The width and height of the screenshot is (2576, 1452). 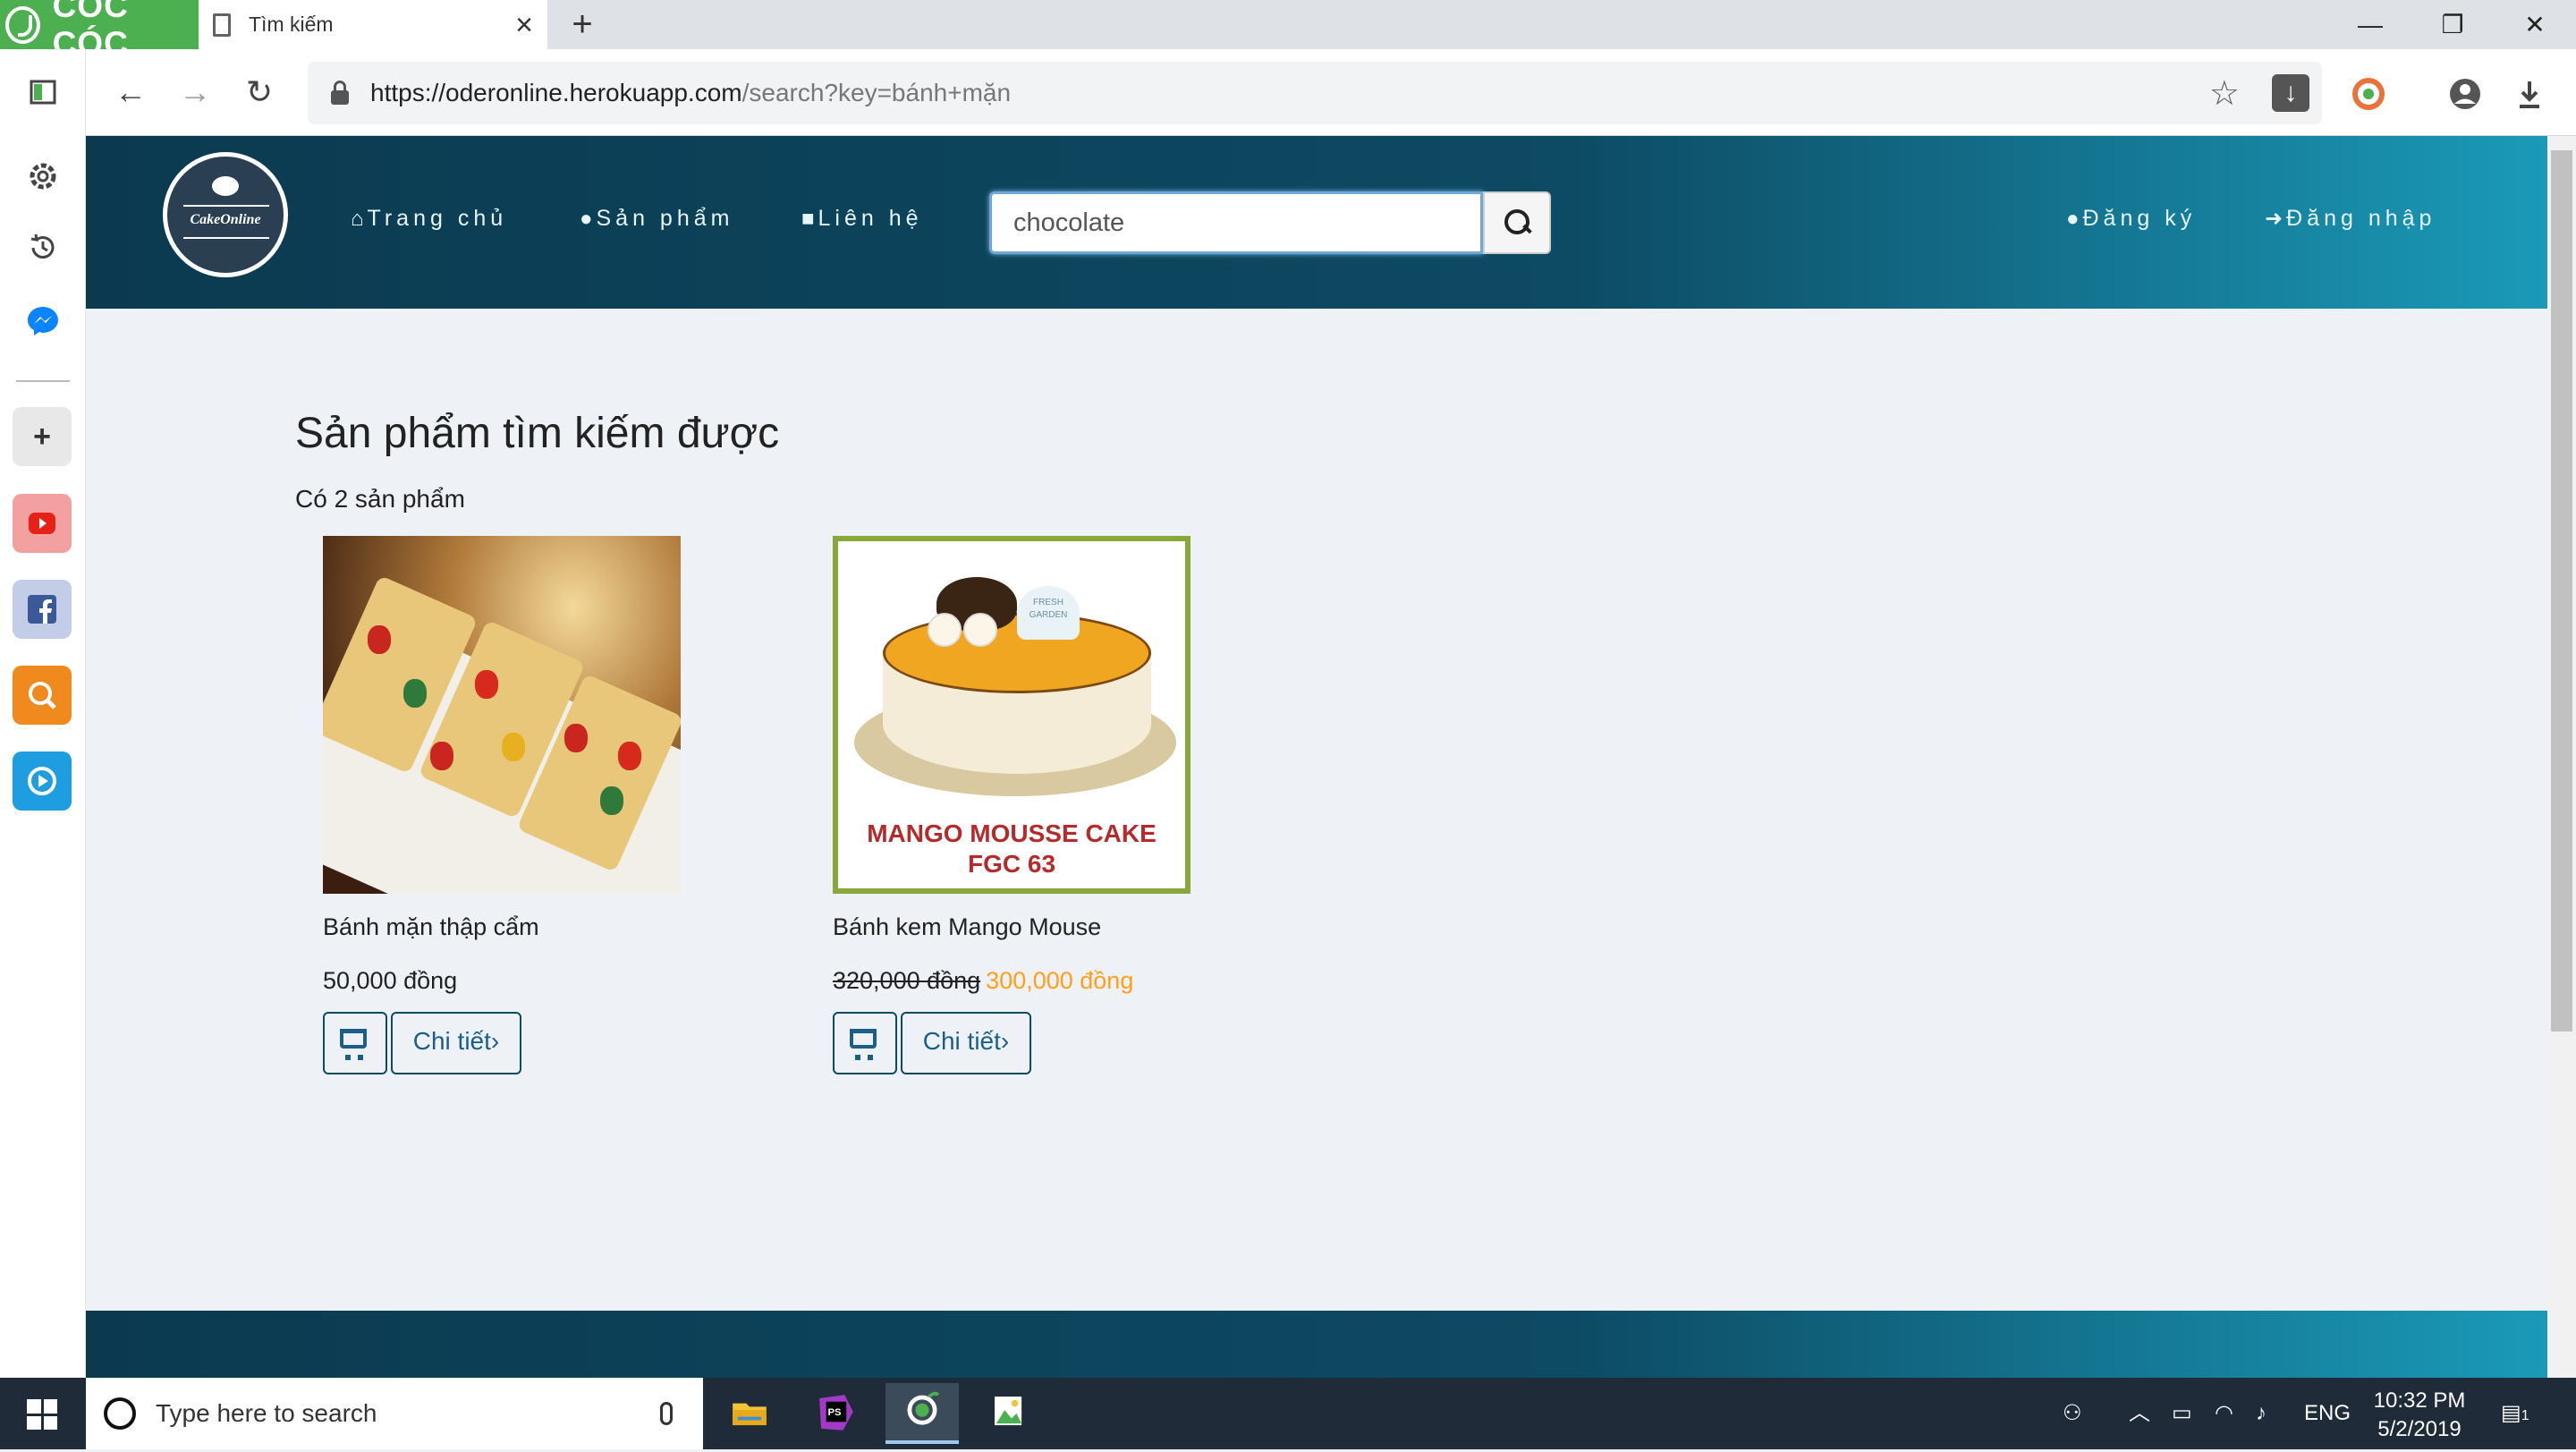 What do you see at coordinates (537, 433) in the screenshot?
I see `results-title: Sản phẩm tìm kiếm được` at bounding box center [537, 433].